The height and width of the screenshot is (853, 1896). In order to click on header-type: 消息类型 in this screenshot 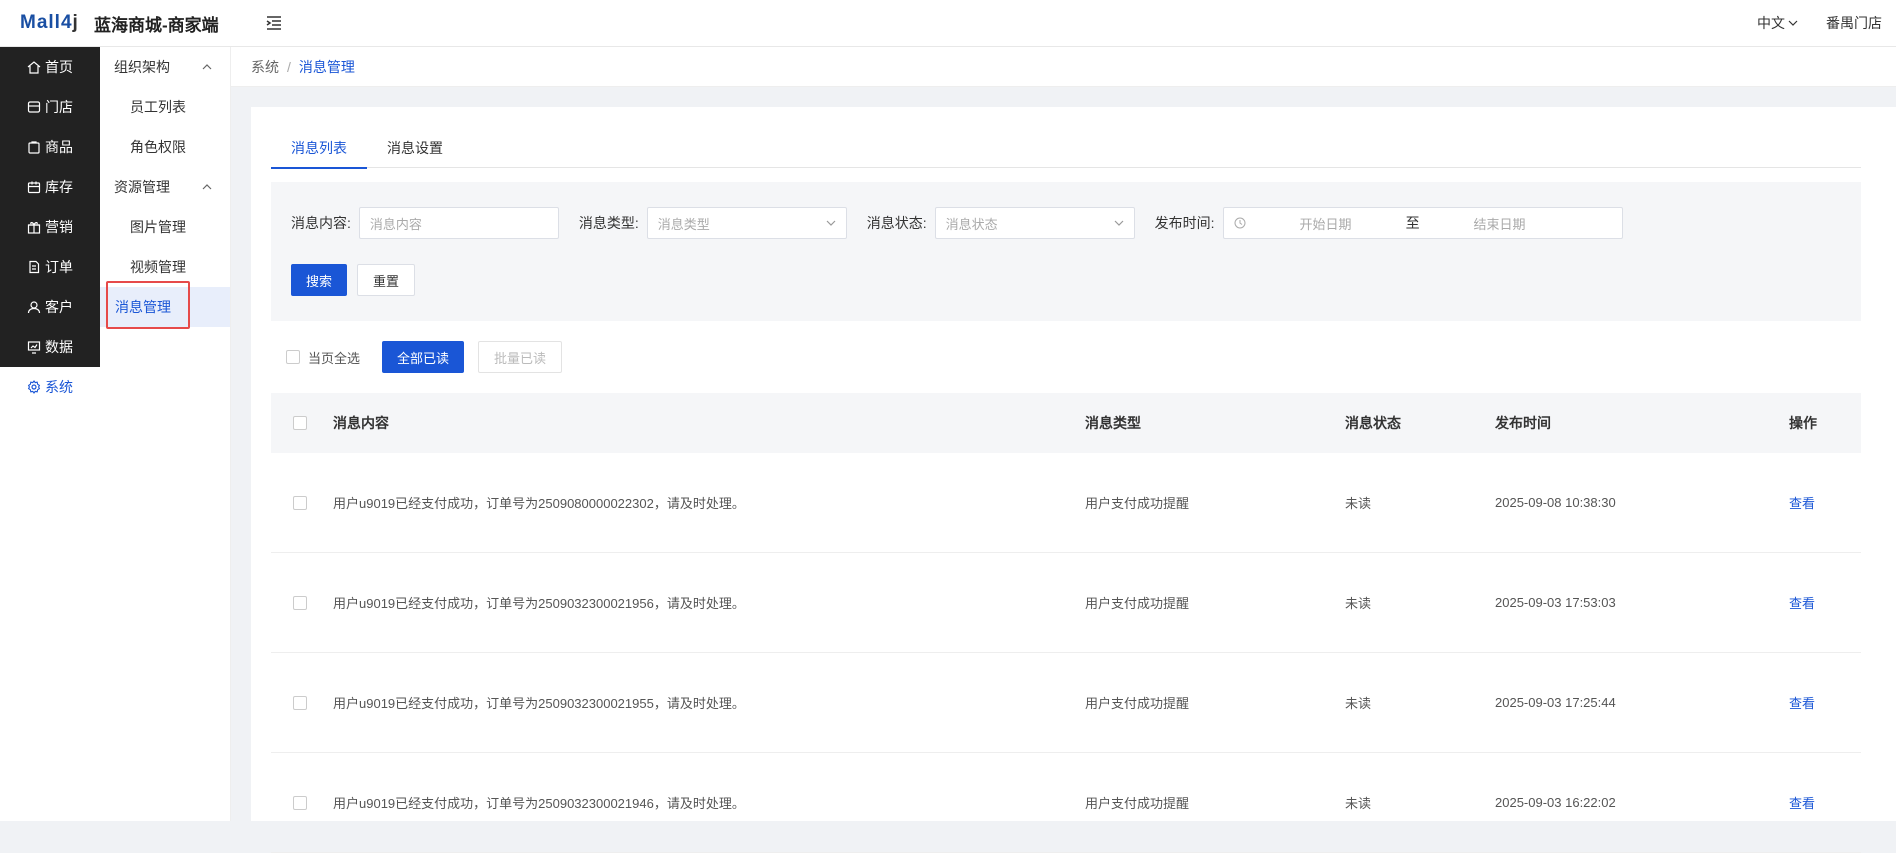, I will do `click(1113, 423)`.